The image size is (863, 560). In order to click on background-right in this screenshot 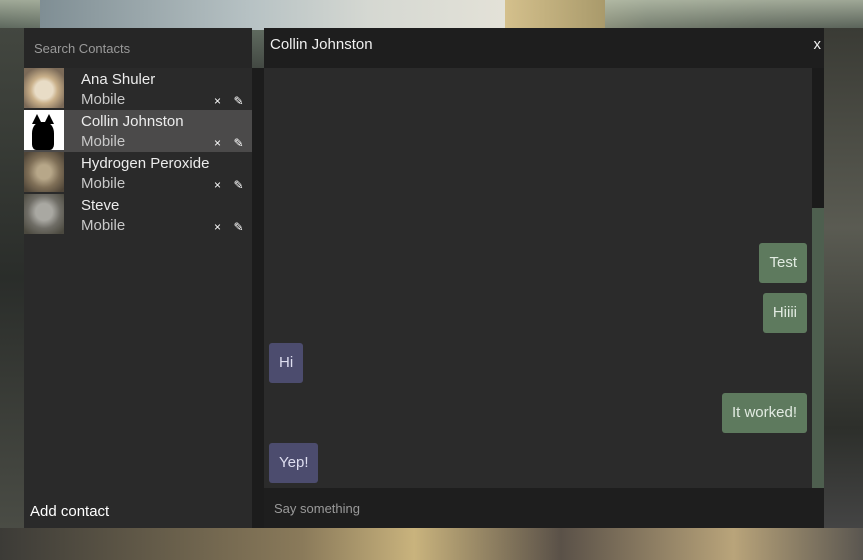, I will do `click(843, 278)`.